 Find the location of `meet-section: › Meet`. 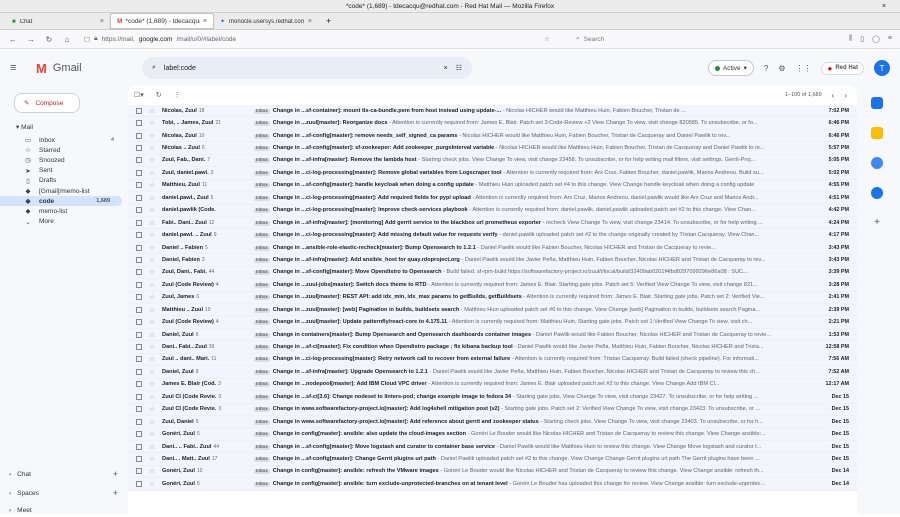

meet-section: › Meet is located at coordinates (63, 510).